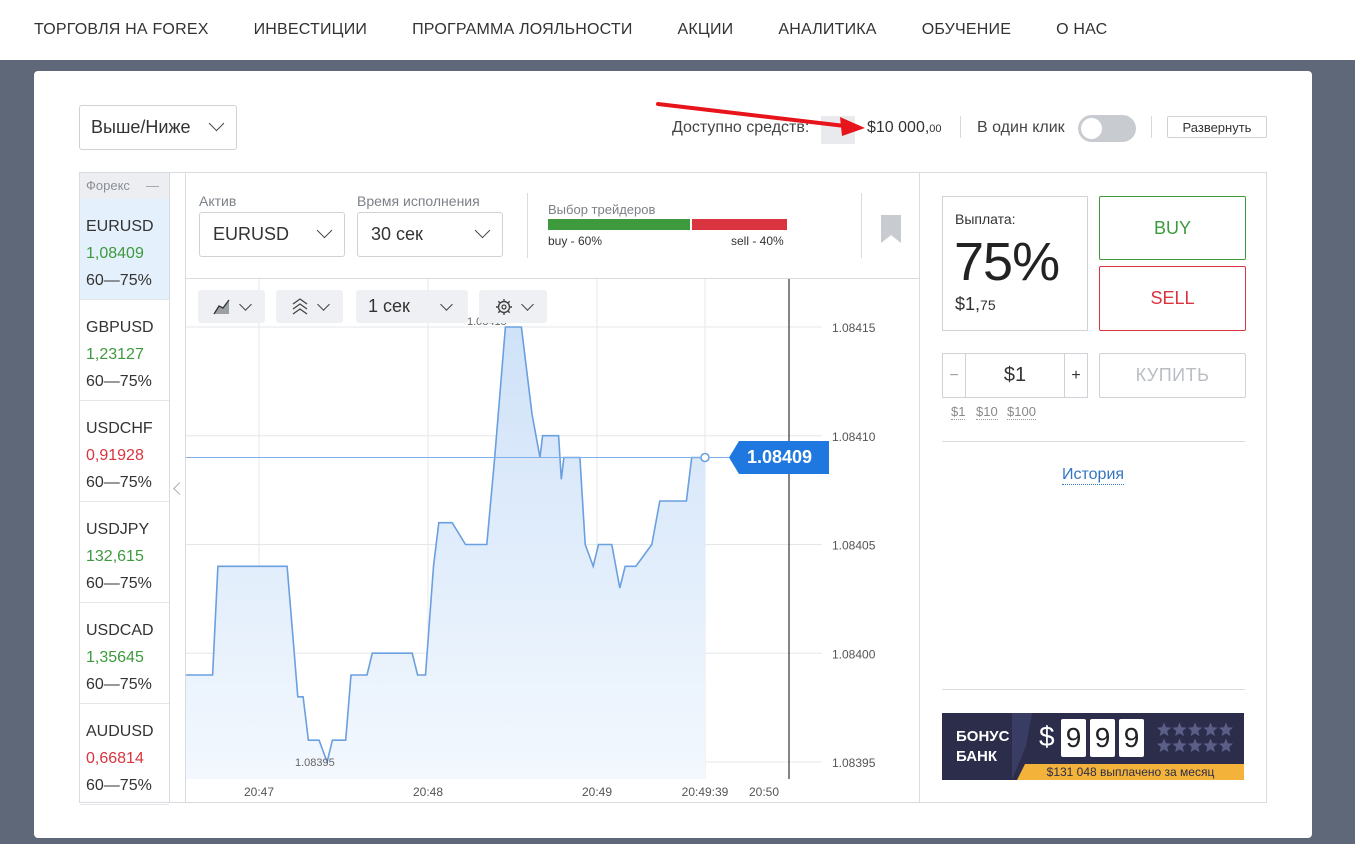  Describe the element at coordinates (1021, 412) in the screenshot. I see `quick-amount-100: $100` at that location.